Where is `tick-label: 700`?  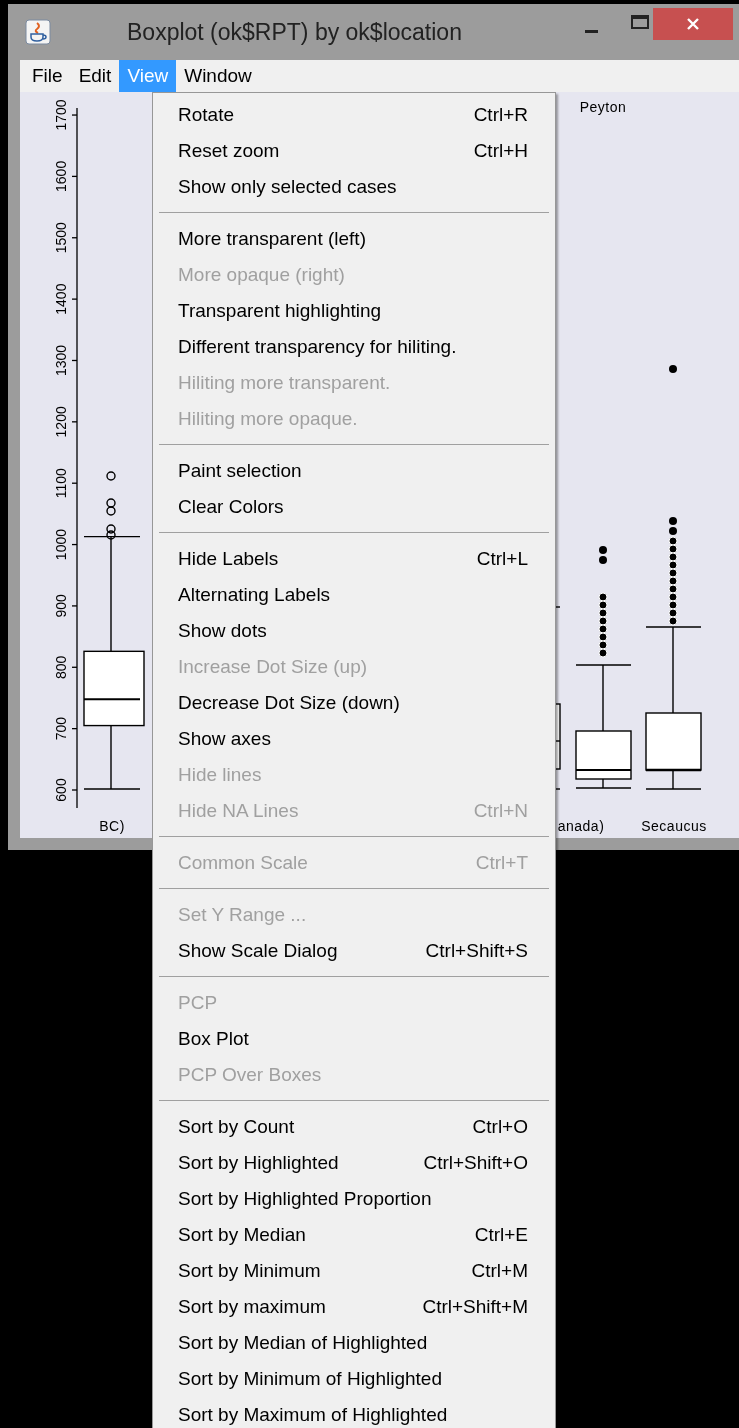 tick-label: 700 is located at coordinates (61, 728).